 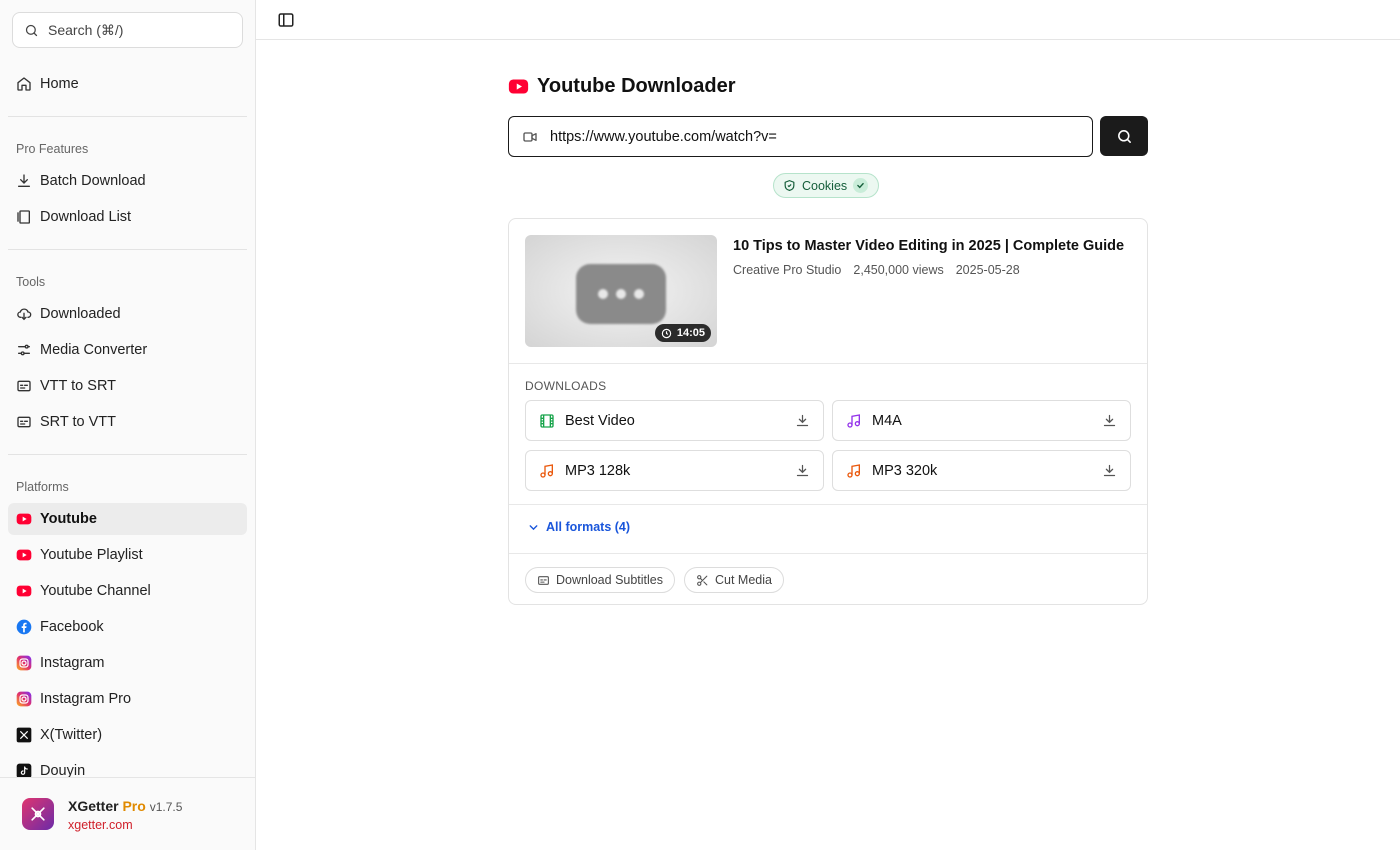 I want to click on search-input: Search (⌘/), so click(x=127, y=30).